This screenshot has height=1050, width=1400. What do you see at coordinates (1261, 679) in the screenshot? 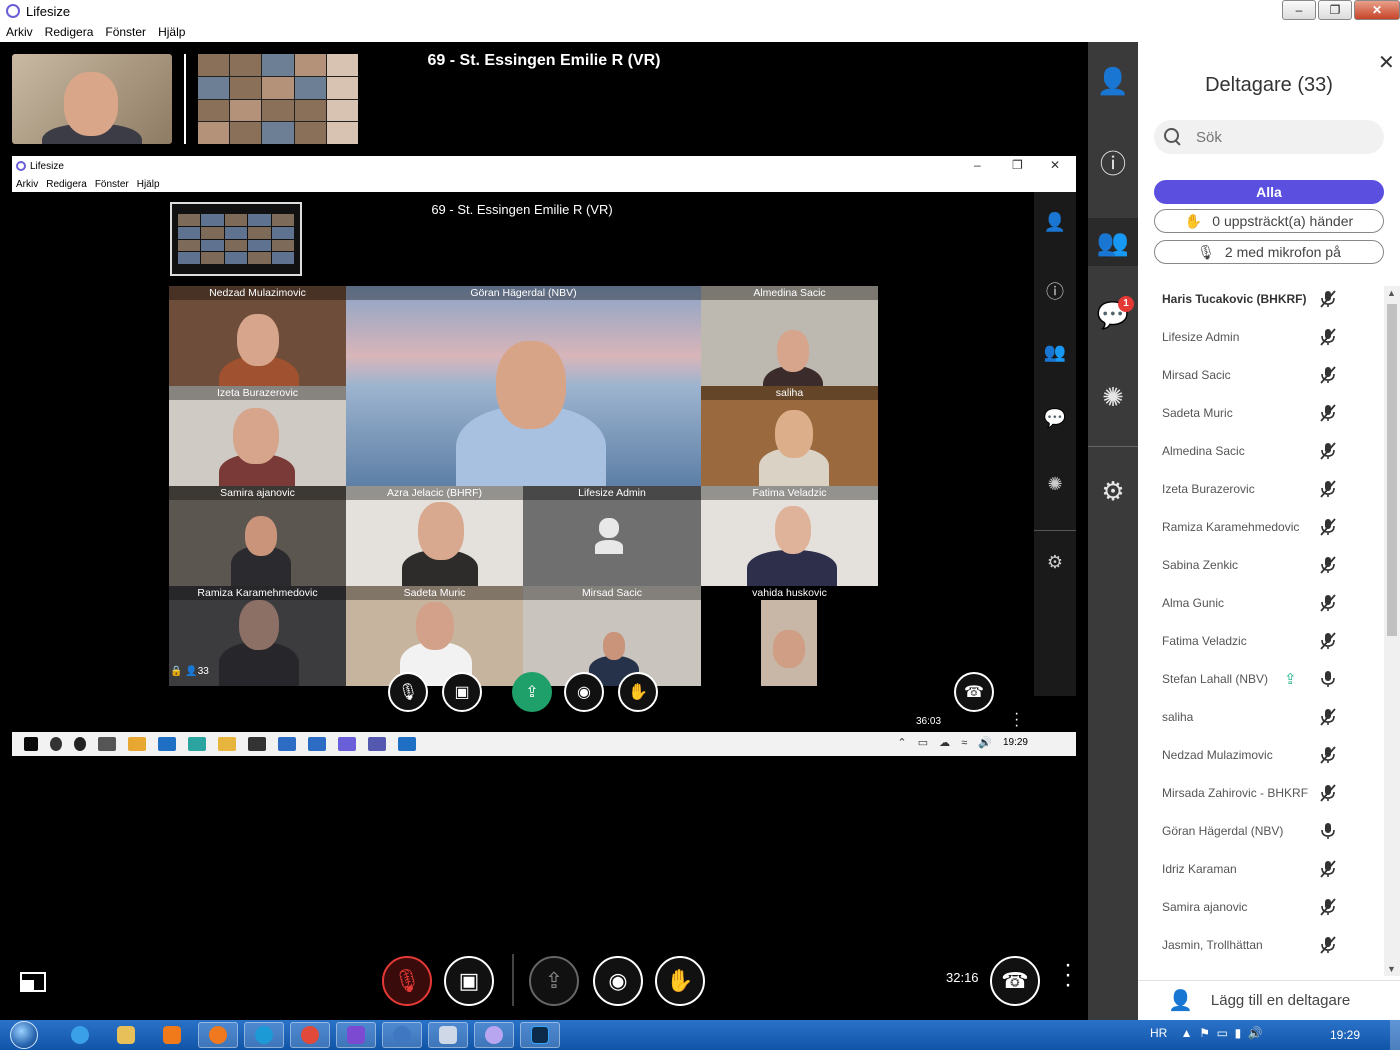
I see `participant-row: Stefan Lahall (NBV) ⇪` at bounding box center [1261, 679].